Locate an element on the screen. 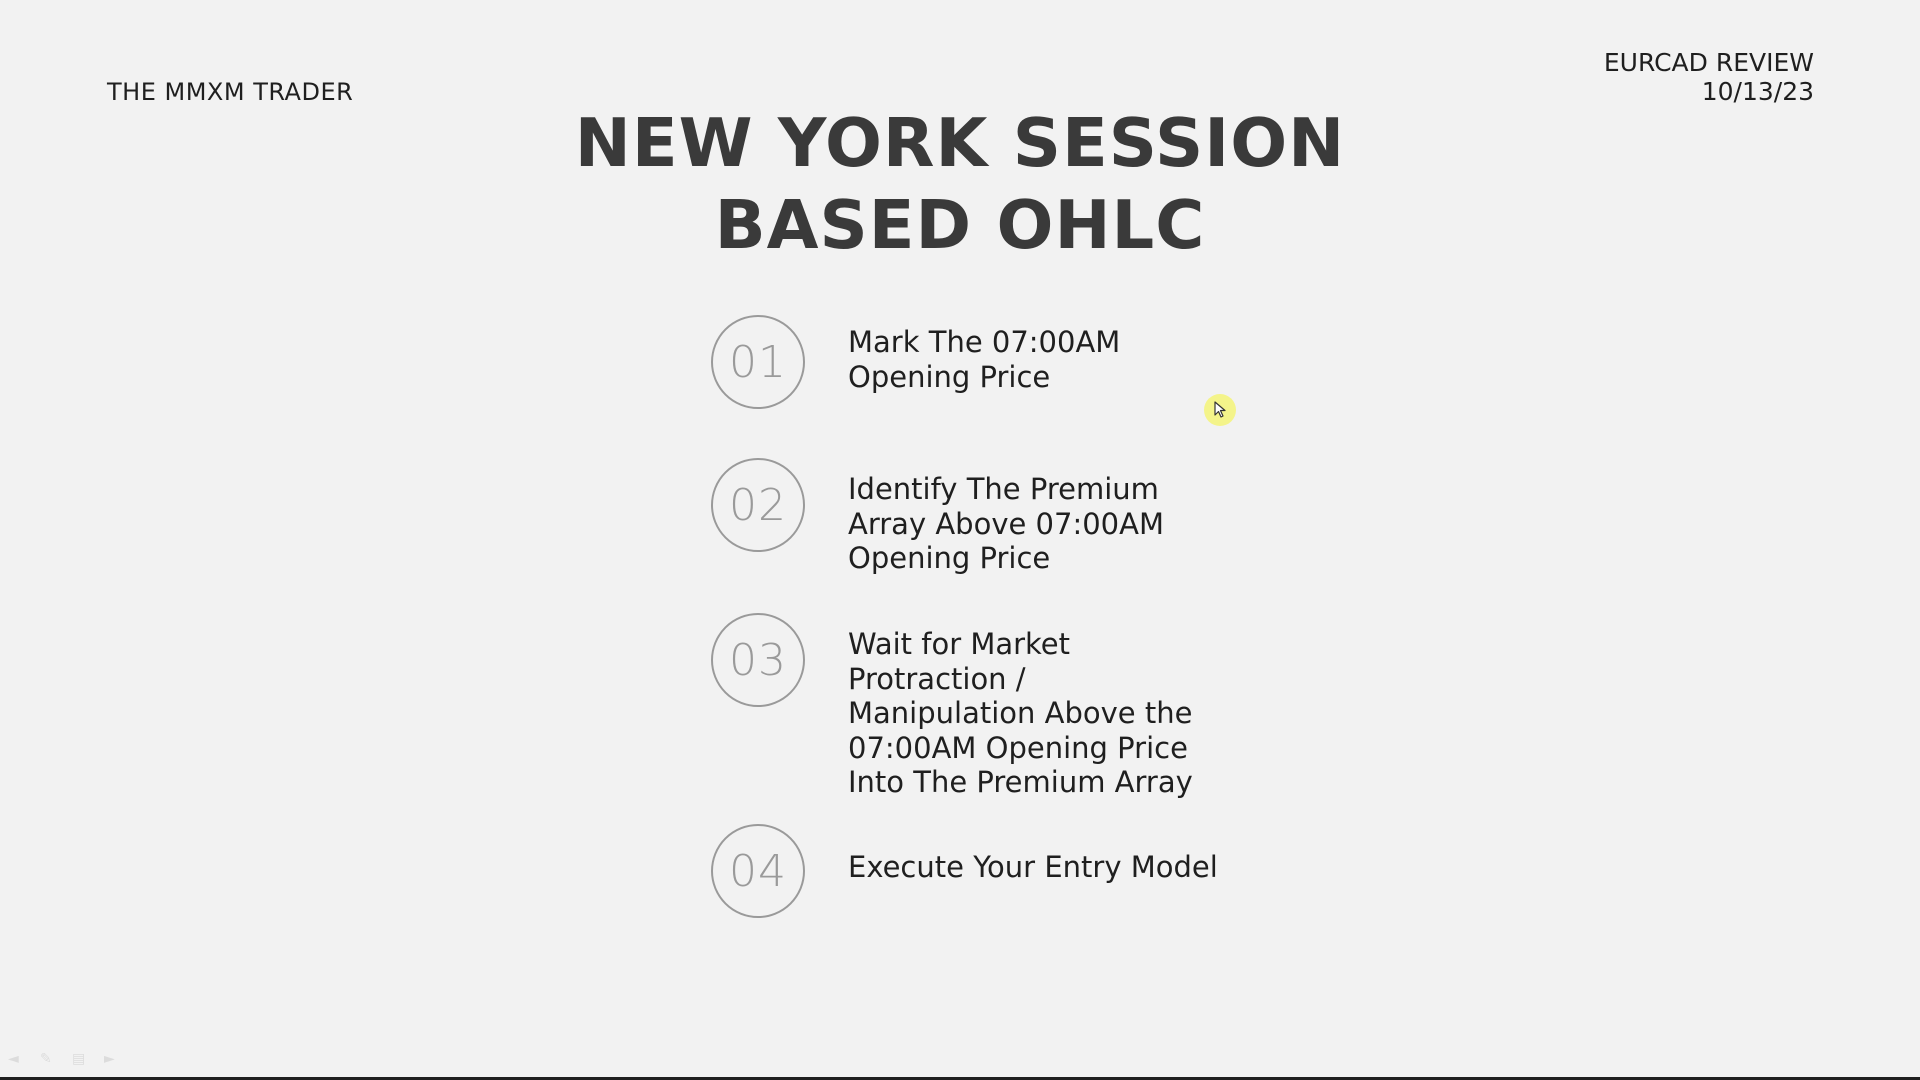  mouse-cursor-highlight is located at coordinates (1220, 410).